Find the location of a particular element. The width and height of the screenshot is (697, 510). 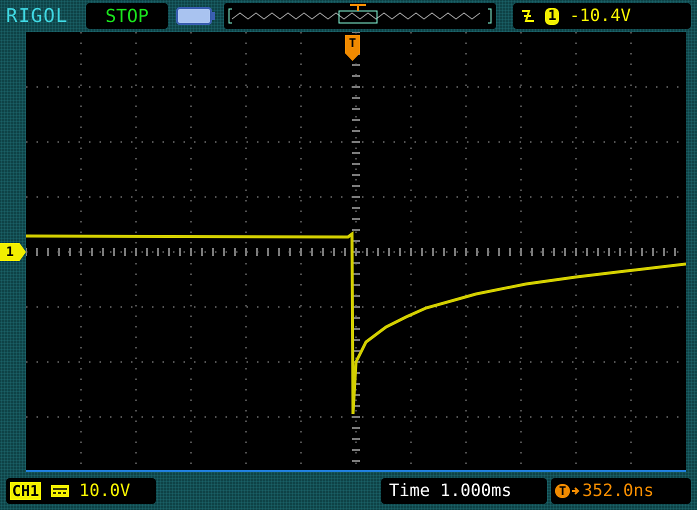

trigger-level: -10.4V is located at coordinates (600, 16).